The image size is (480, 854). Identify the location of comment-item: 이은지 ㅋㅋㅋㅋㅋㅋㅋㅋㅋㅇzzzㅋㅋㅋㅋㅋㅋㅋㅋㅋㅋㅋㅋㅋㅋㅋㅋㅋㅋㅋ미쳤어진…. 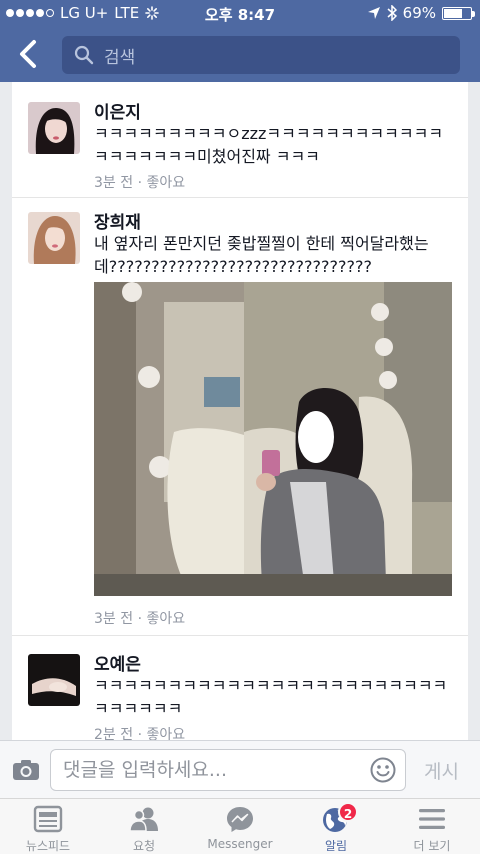
(240, 140).